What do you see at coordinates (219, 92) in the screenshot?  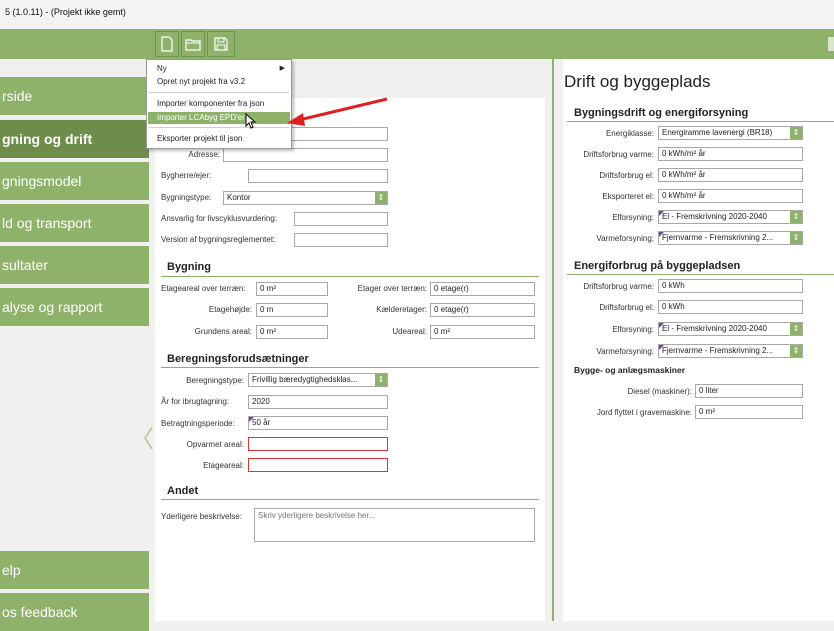 I see `menu-separator` at bounding box center [219, 92].